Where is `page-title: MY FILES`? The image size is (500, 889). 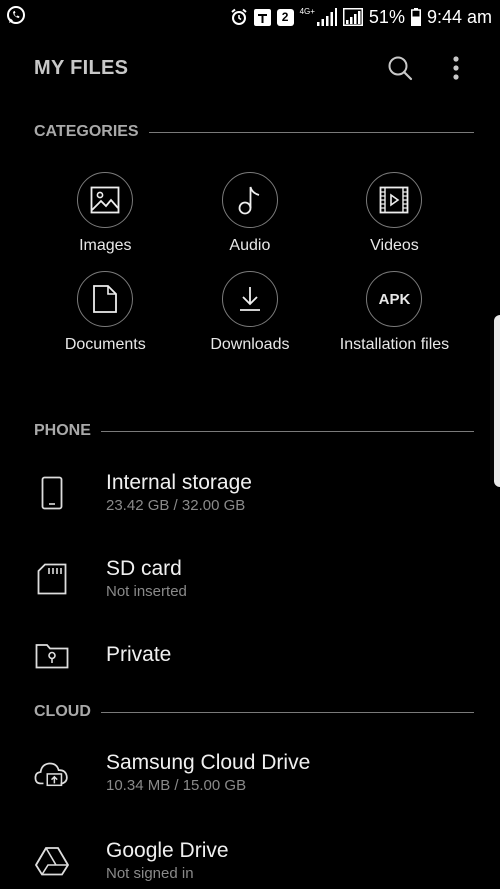
page-title: MY FILES is located at coordinates (81, 67).